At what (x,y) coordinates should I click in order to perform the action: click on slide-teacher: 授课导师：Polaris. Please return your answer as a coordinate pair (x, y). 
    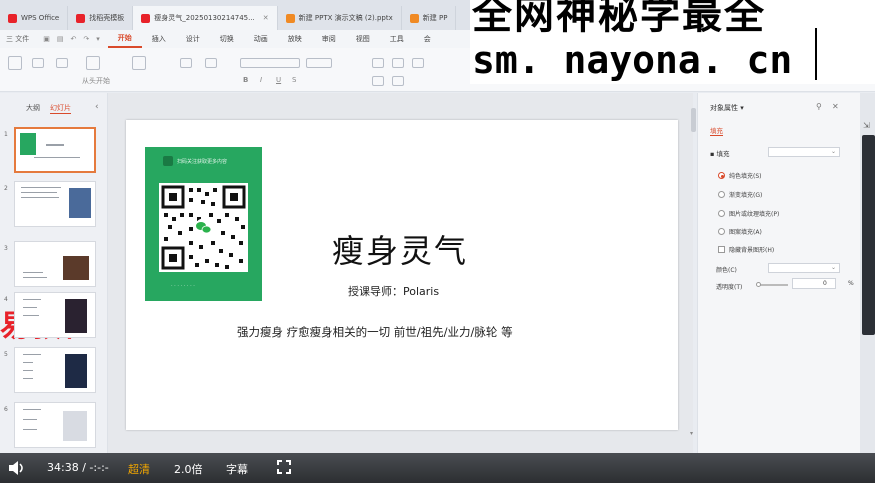
    Looking at the image, I should click on (393, 291).